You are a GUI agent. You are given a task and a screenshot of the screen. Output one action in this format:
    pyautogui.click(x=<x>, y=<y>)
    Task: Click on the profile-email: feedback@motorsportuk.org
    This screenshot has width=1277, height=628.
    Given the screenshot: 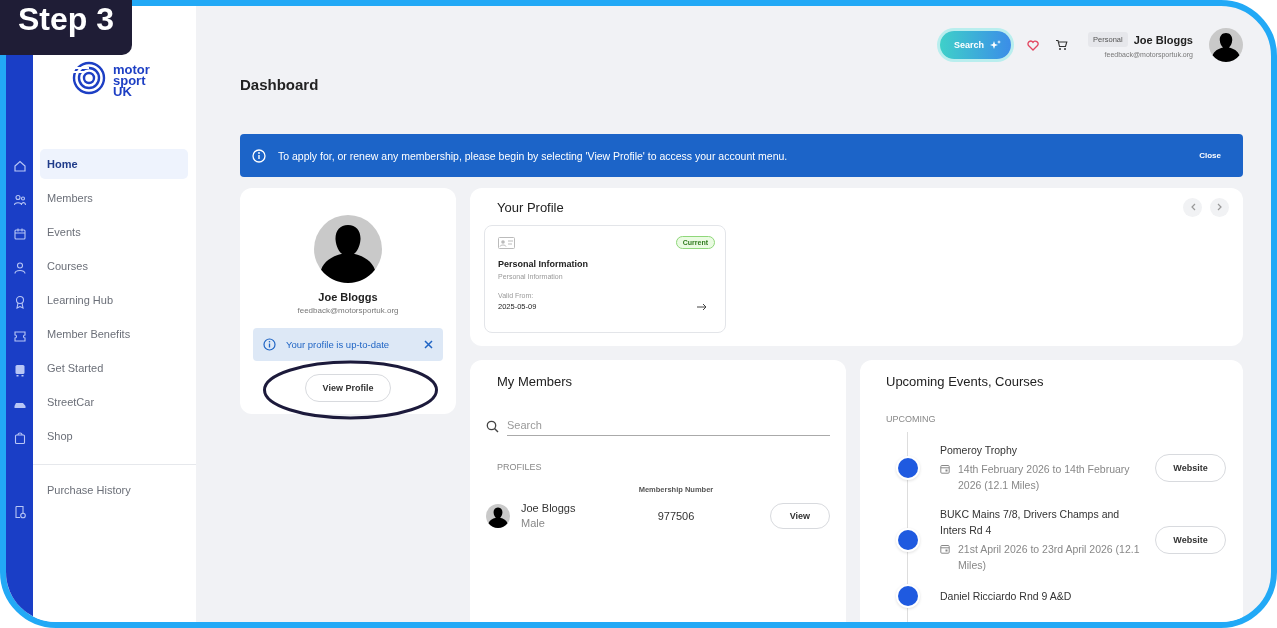 What is the action you would take?
    pyautogui.click(x=348, y=310)
    